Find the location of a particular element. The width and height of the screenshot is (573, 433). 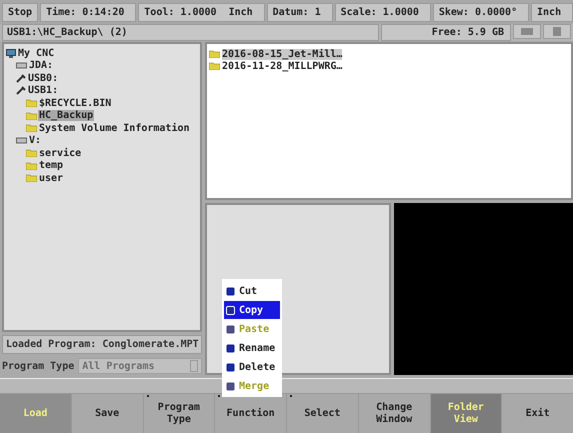

softkey: Program Type is located at coordinates (179, 413).